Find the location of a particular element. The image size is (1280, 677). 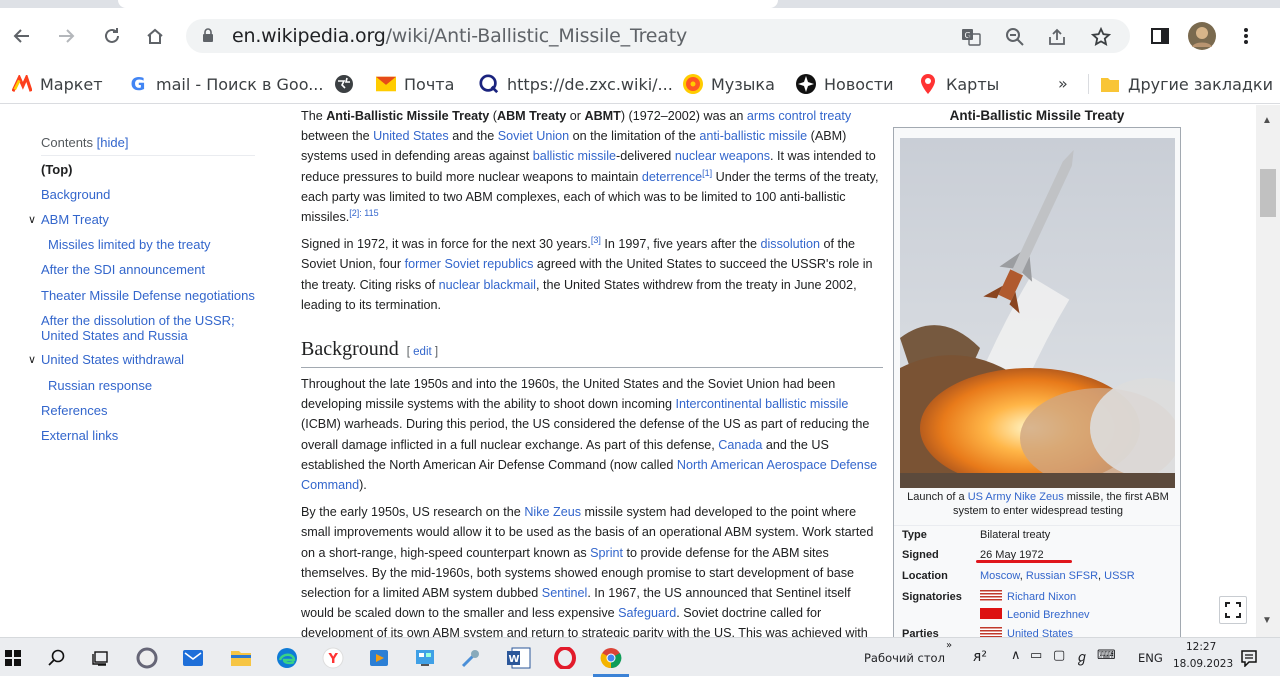

taskbar-app-opera is located at coordinates (565, 658).